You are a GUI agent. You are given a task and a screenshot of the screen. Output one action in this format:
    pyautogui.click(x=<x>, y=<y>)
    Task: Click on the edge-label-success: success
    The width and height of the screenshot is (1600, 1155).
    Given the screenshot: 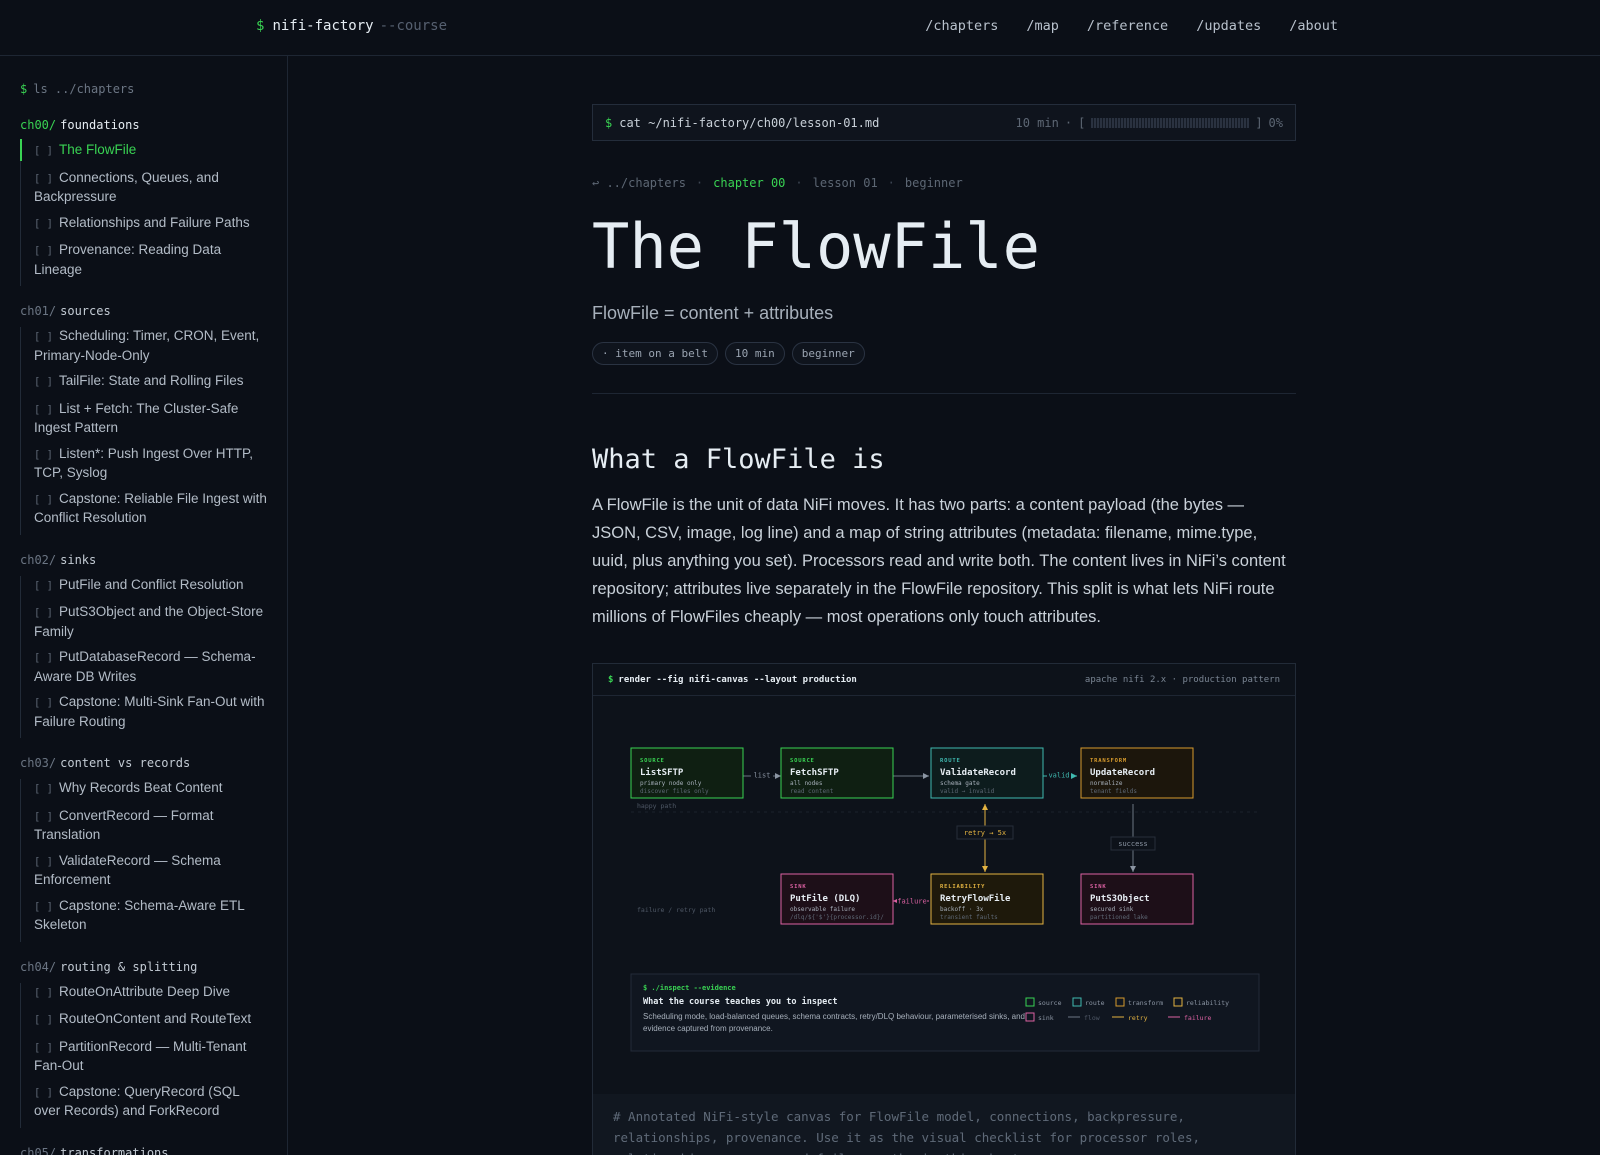 What is the action you would take?
    pyautogui.click(x=1133, y=844)
    